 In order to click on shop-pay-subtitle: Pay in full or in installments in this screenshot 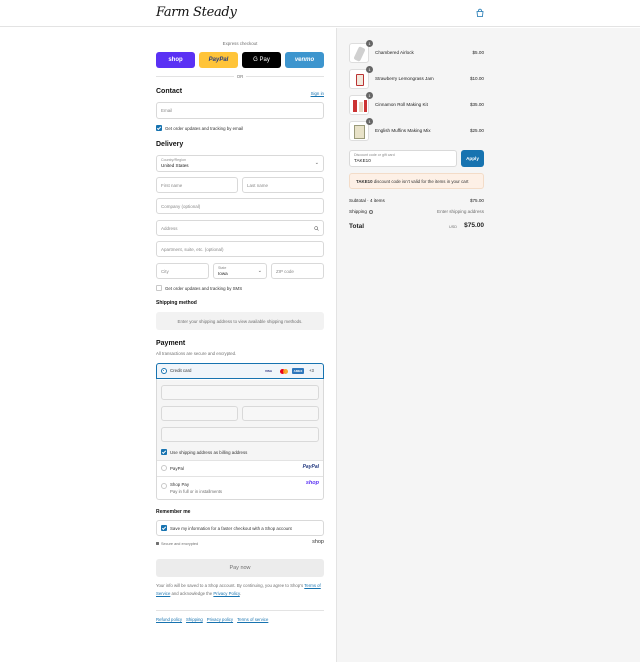, I will do `click(196, 491)`.